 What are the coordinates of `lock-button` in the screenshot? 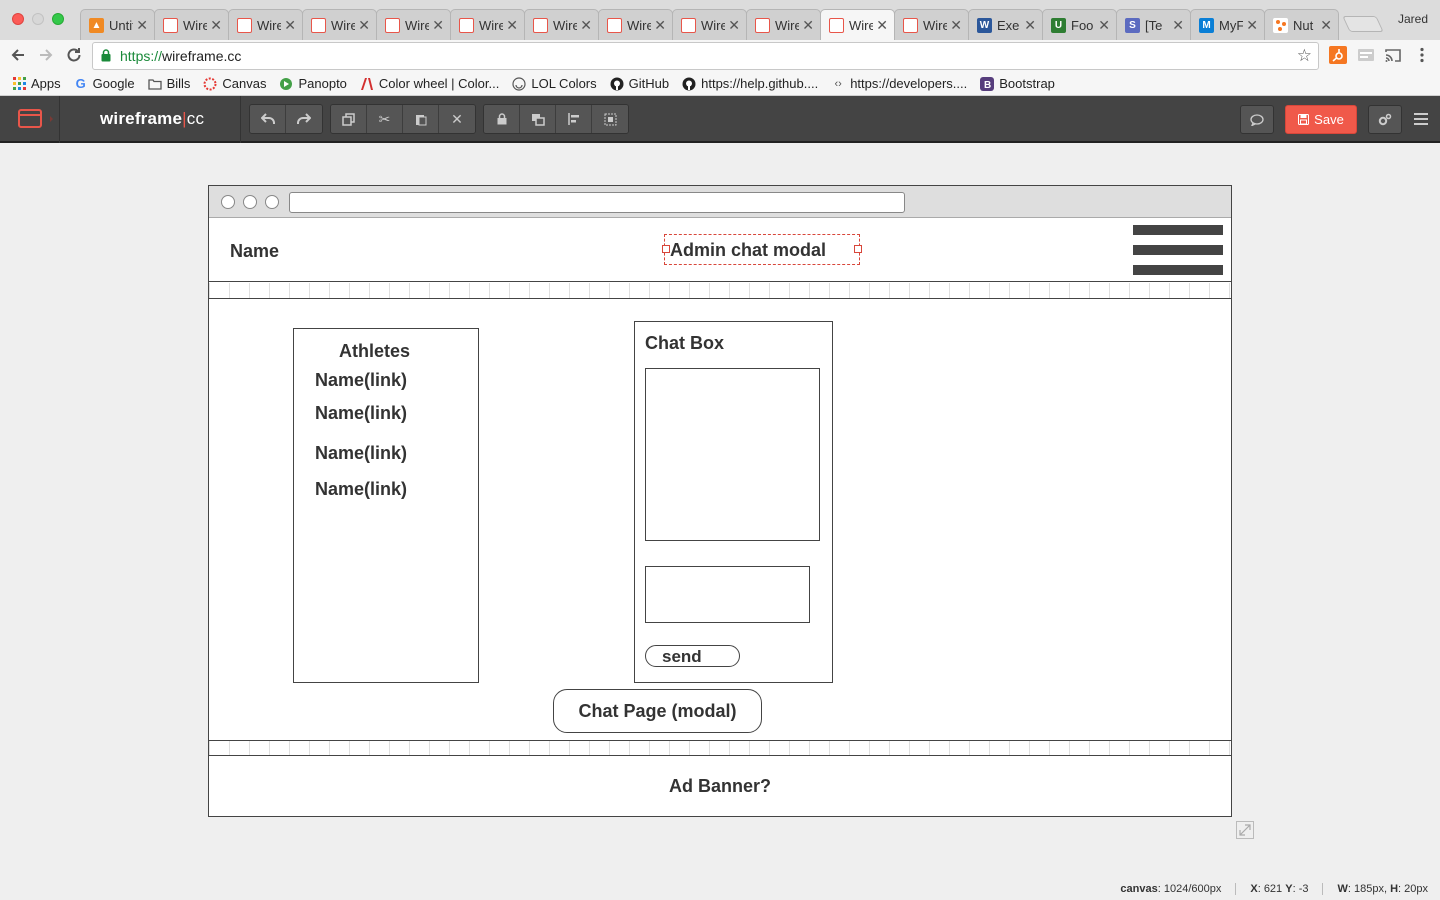 It's located at (502, 119).